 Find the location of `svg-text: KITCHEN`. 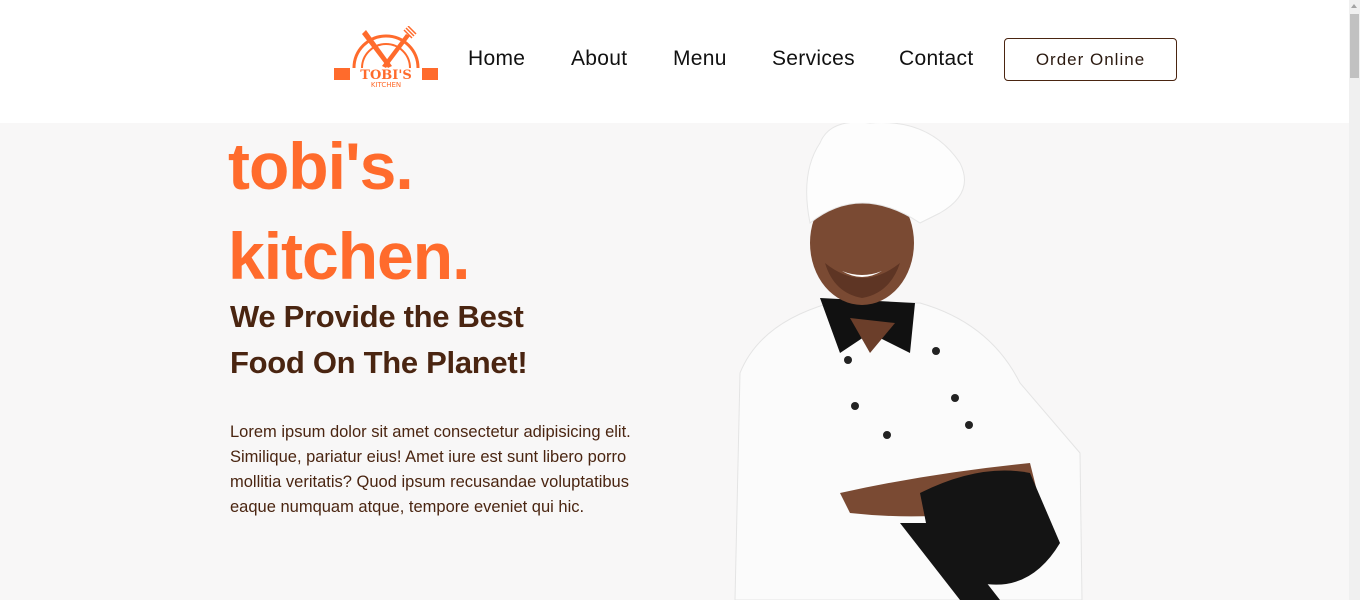

svg-text: KITCHEN is located at coordinates (386, 84).